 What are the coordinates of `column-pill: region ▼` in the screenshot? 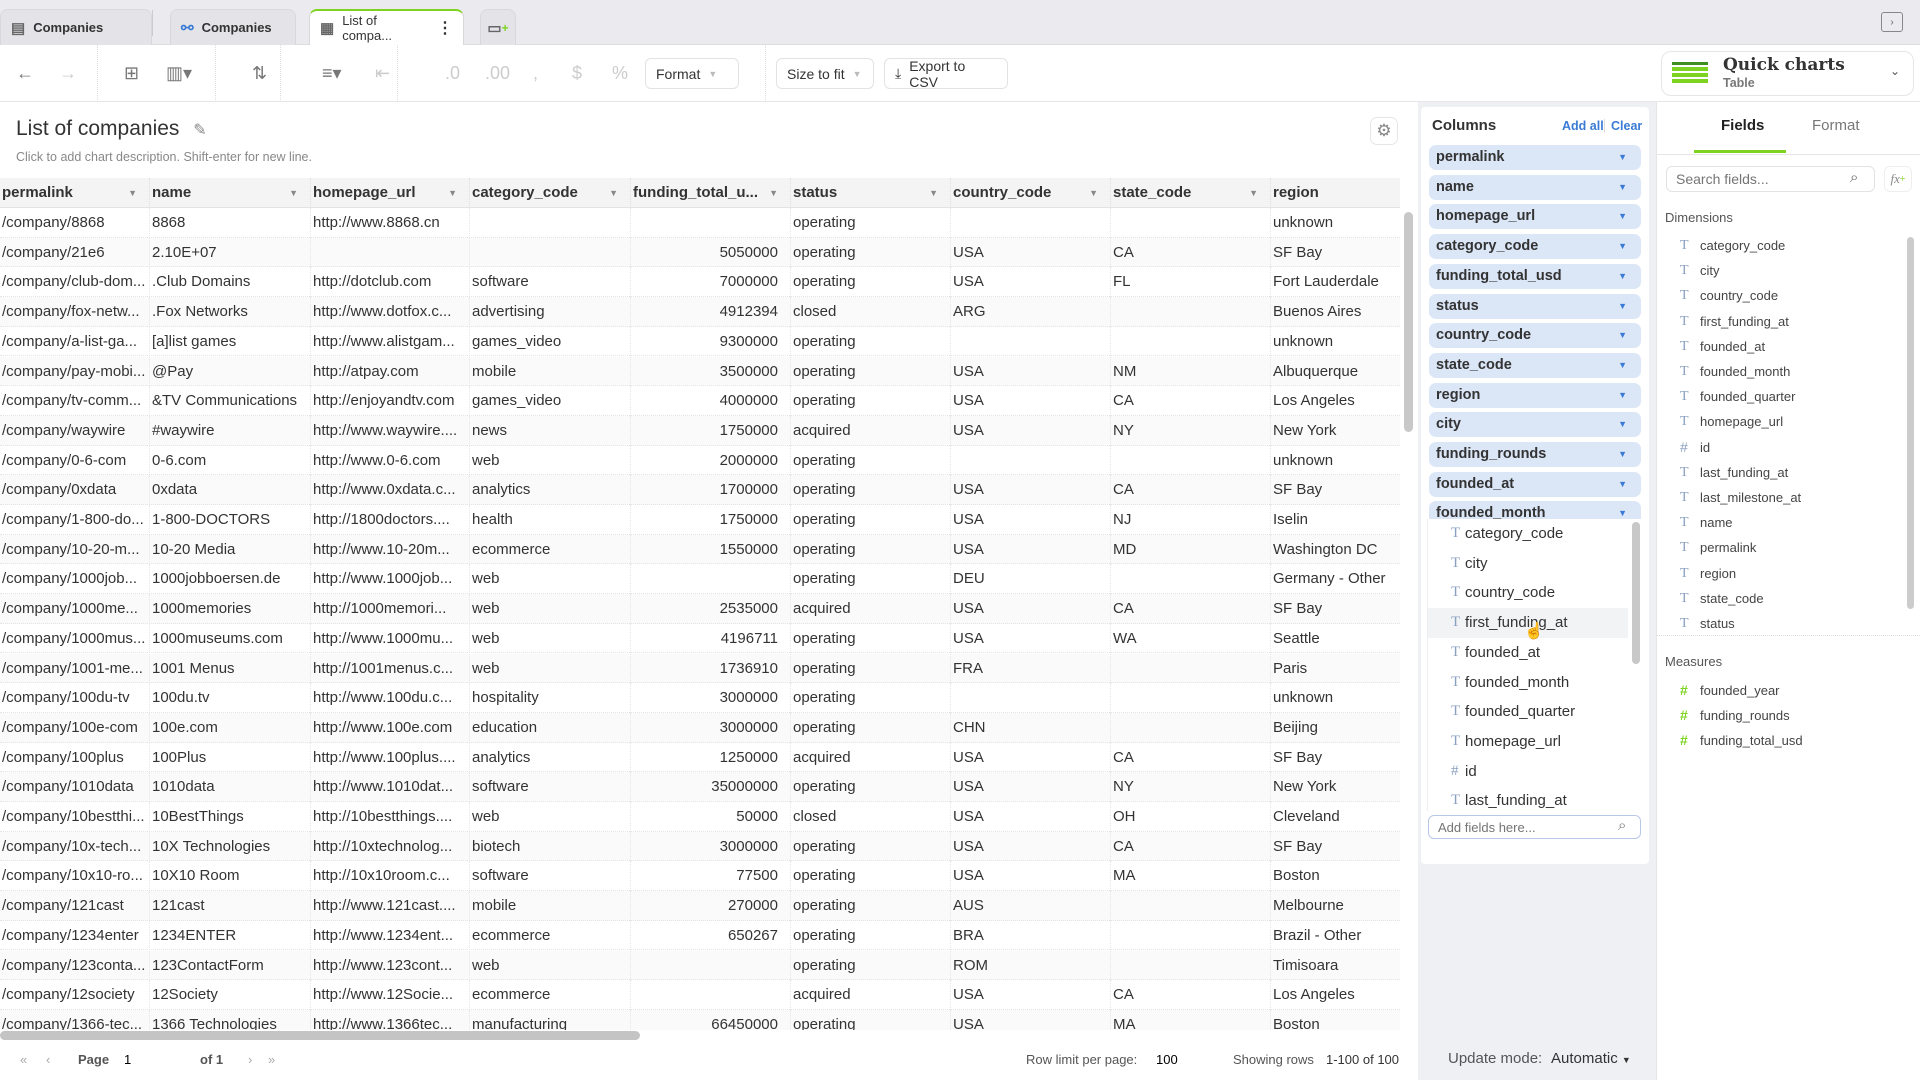 It's located at (1535, 395).